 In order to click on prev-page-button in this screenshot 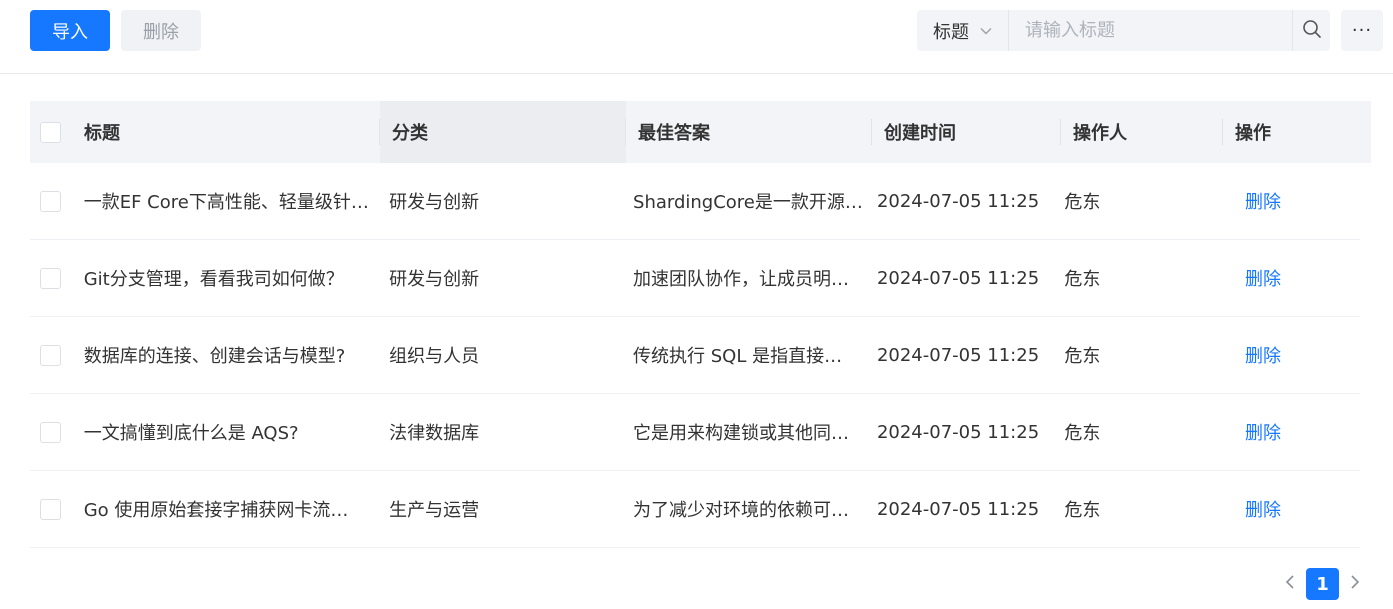, I will do `click(1290, 584)`.